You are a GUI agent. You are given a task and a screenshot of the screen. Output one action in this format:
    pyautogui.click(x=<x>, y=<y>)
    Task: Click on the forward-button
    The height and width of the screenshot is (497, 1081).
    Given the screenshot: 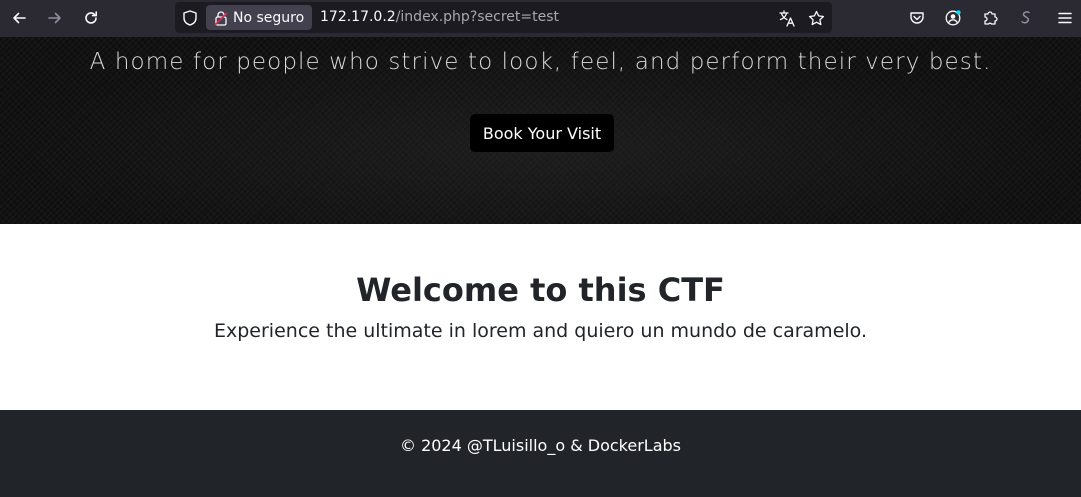 What is the action you would take?
    pyautogui.click(x=55, y=18)
    